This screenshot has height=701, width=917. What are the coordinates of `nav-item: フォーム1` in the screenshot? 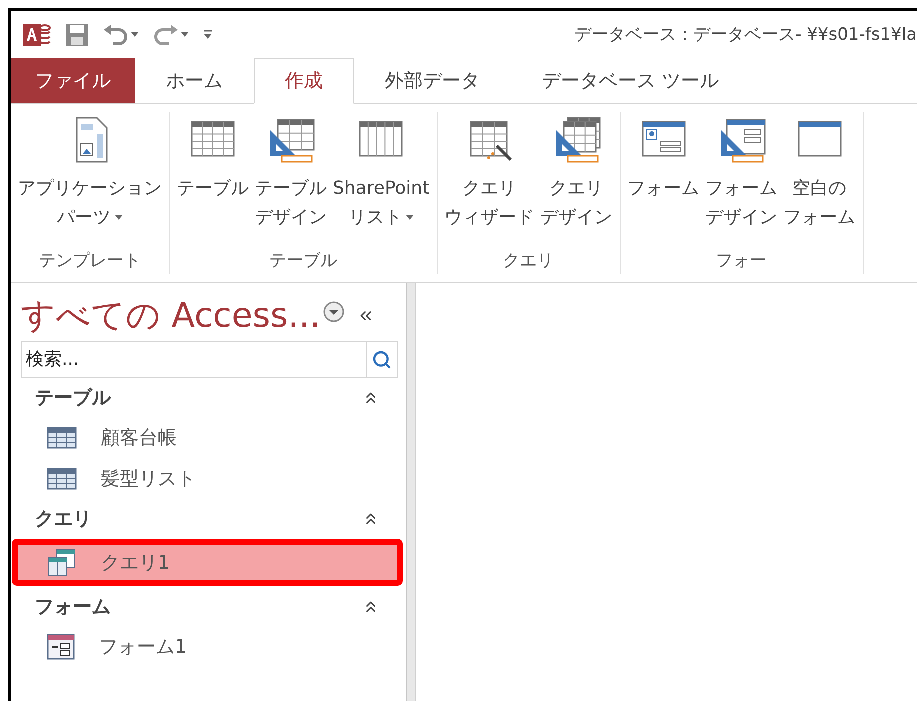 It's located at (209, 646).